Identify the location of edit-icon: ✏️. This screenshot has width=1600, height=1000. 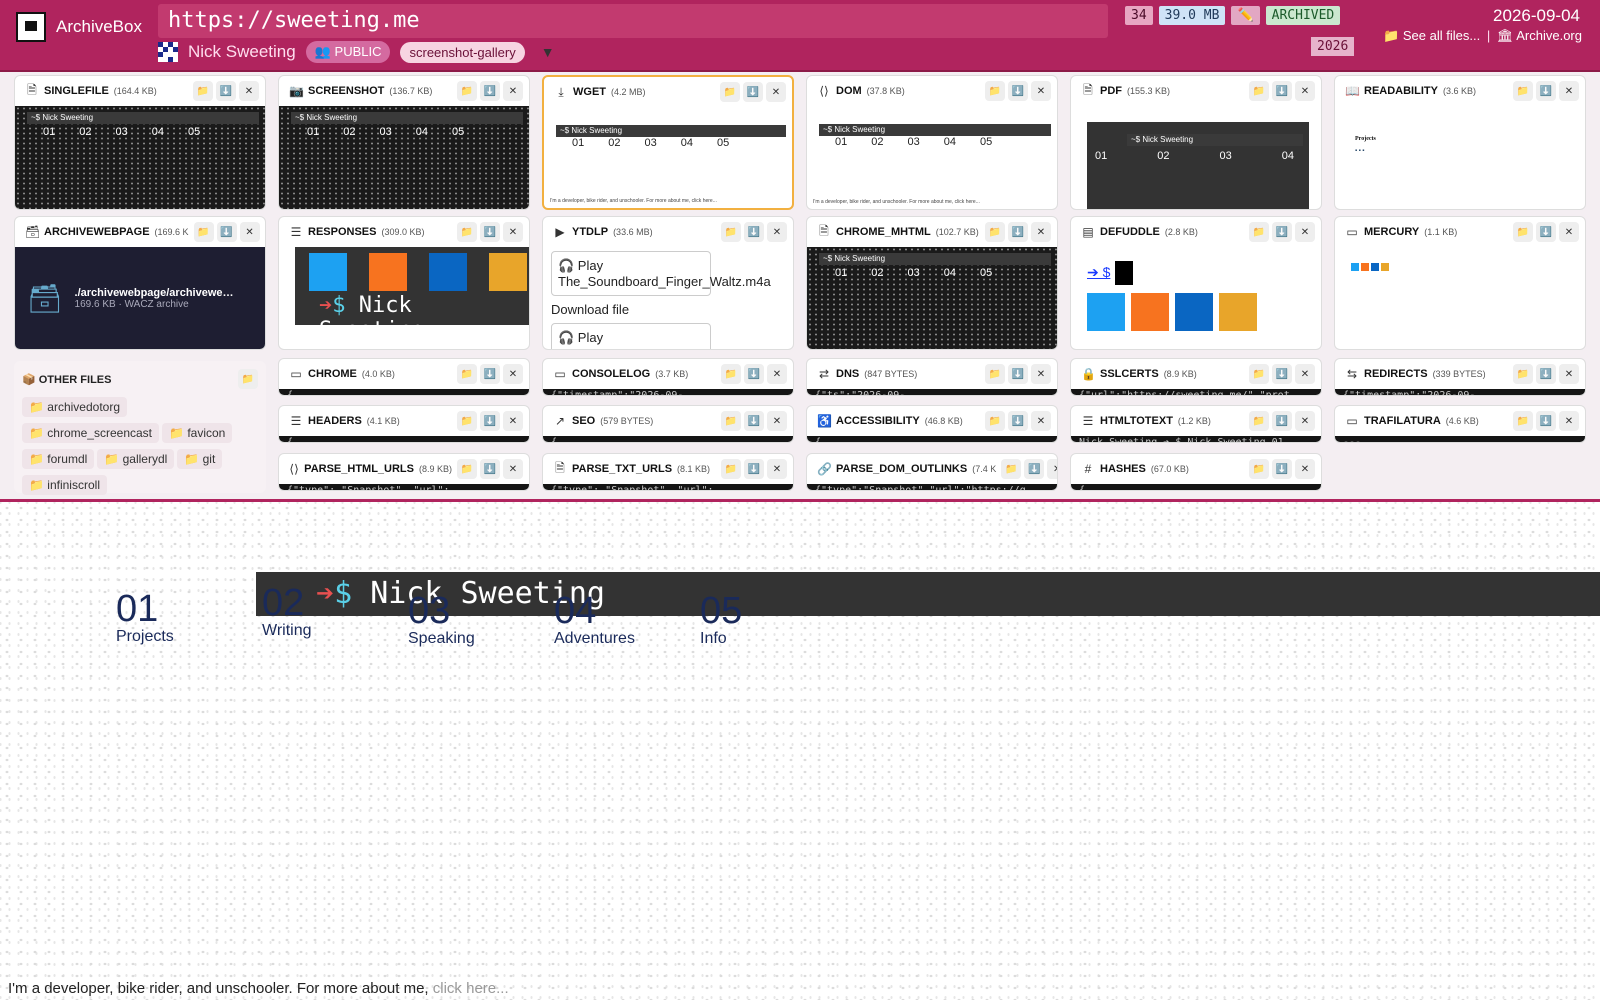
(1245, 15).